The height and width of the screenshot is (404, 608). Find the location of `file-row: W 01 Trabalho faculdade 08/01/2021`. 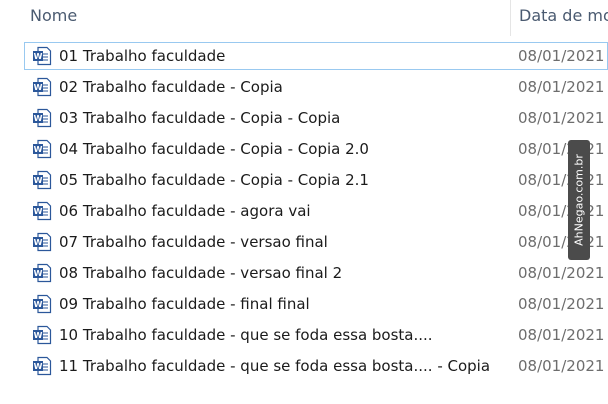

file-row: W 01 Trabalho faculdade 08/01/2021 is located at coordinates (316, 56).